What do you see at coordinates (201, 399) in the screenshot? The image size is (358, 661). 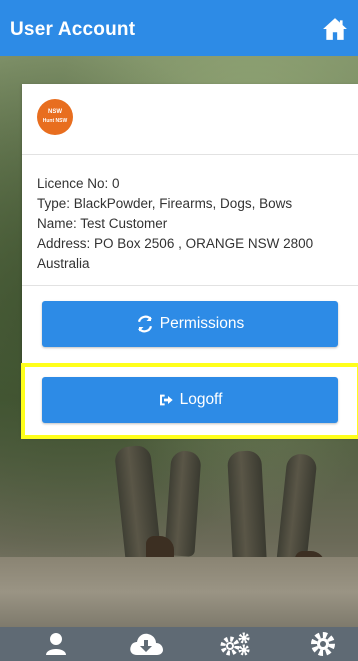 I see `logoff-button-label: Logoff` at bounding box center [201, 399].